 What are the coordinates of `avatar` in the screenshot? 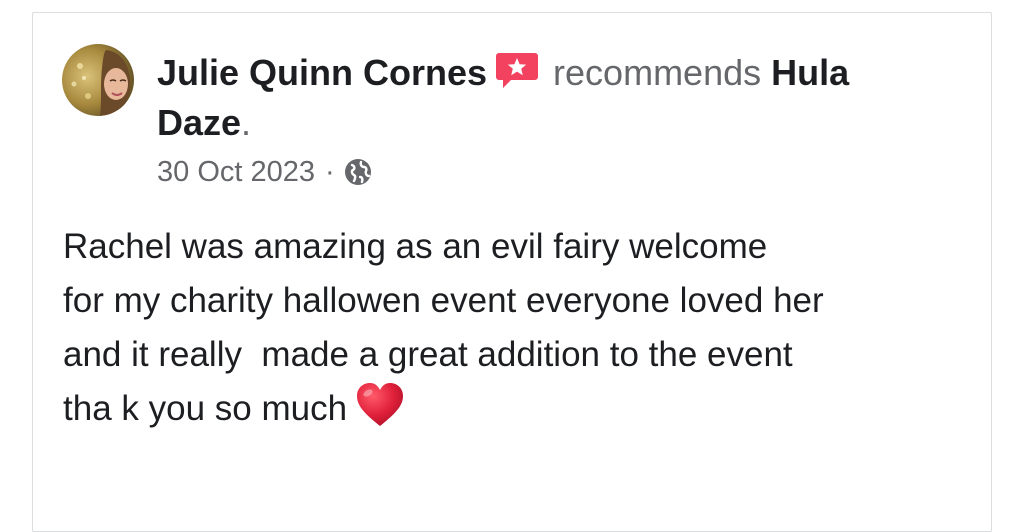 It's located at (98, 80).